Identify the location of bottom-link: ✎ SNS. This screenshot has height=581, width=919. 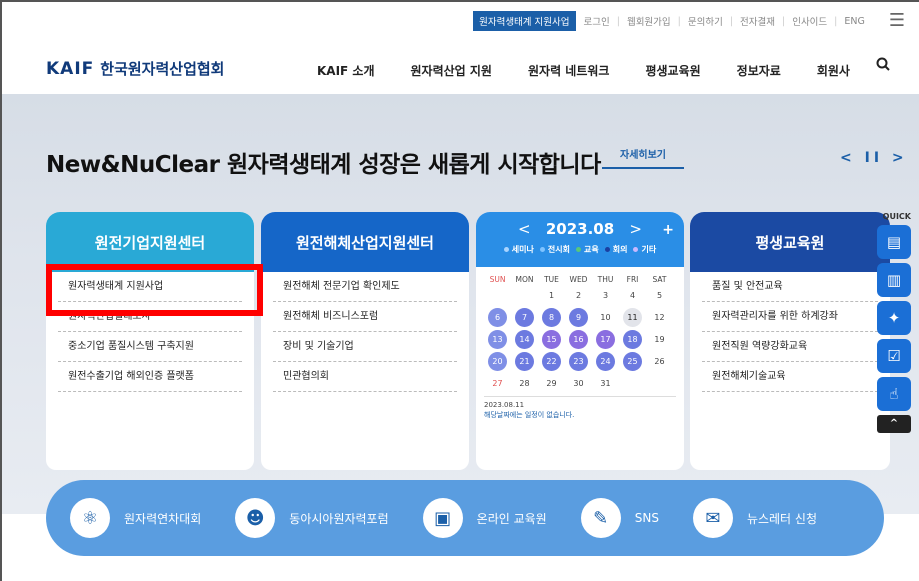
(619, 518).